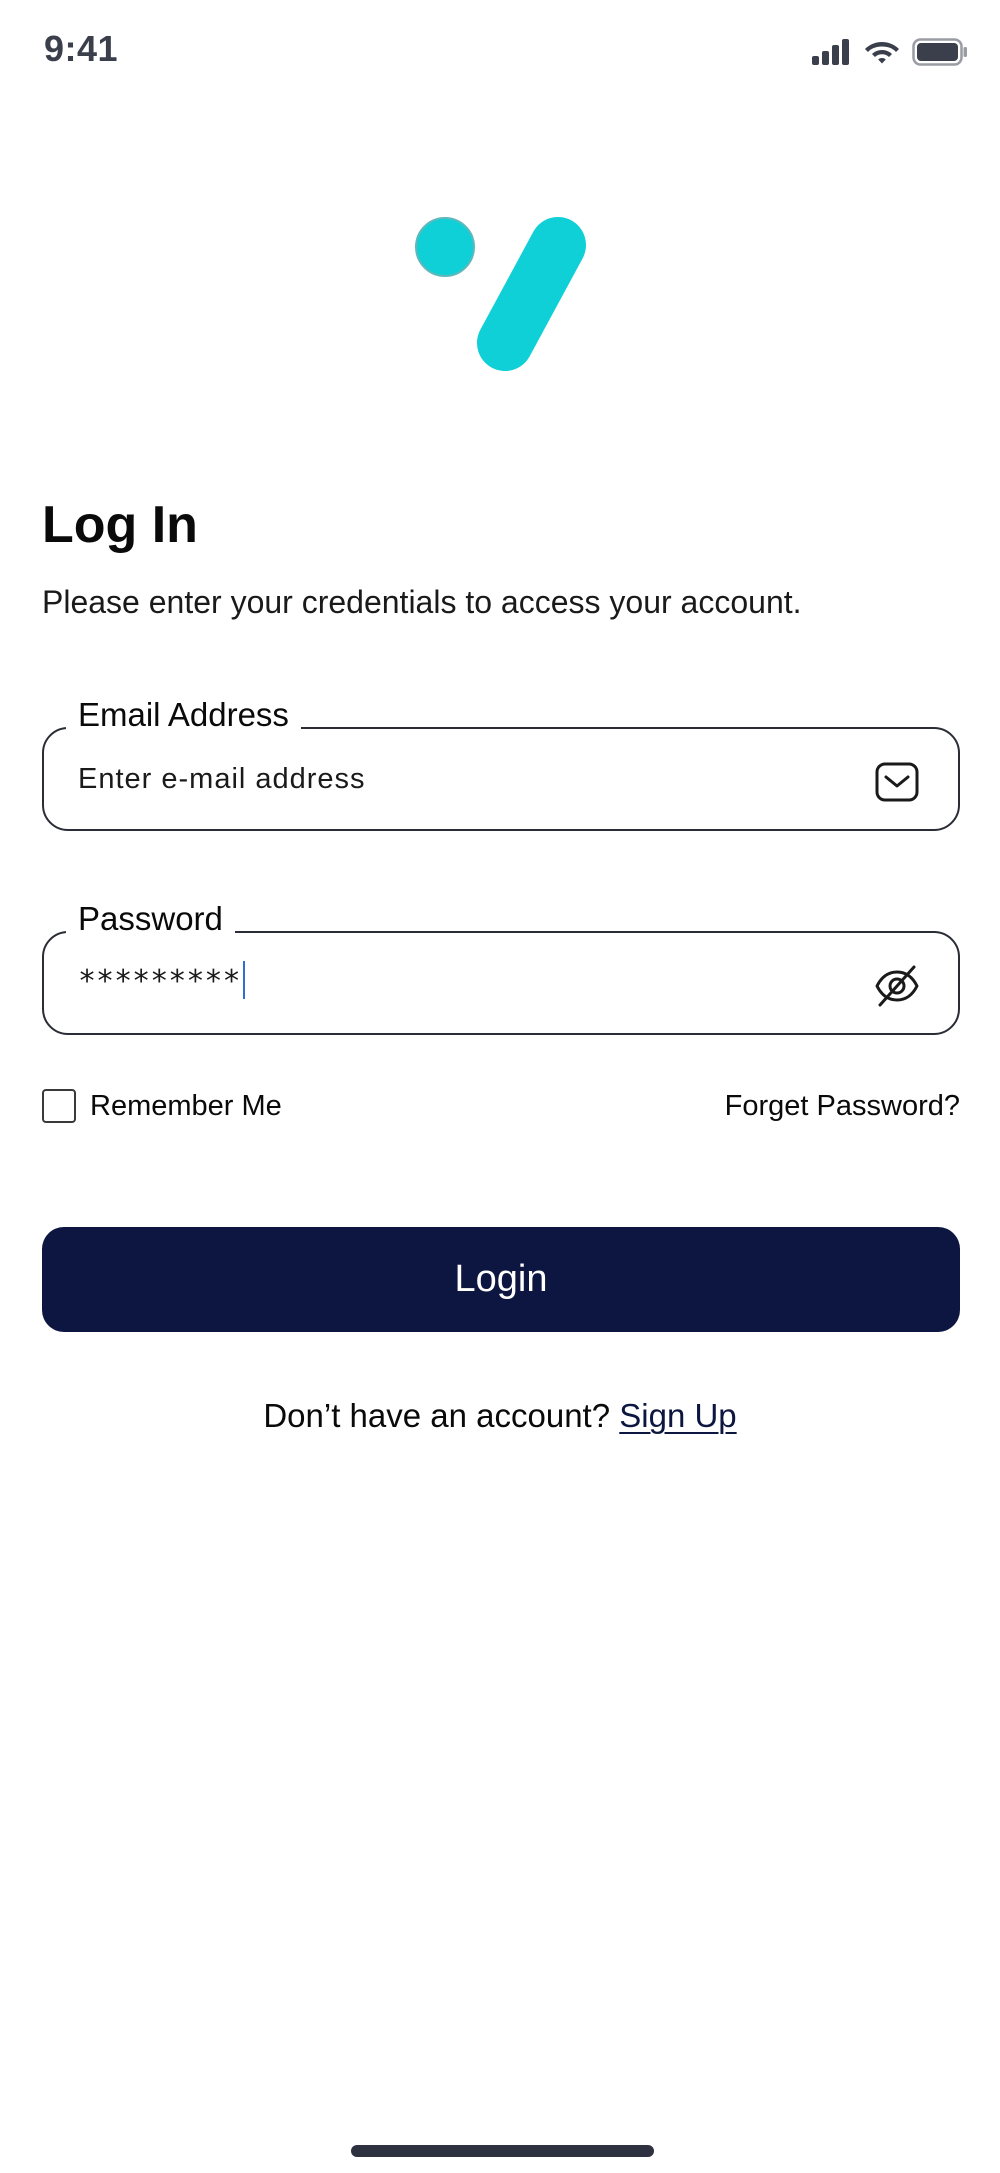  Describe the element at coordinates (222, 779) in the screenshot. I see `email-input-placeholder: Enter e-mail address` at that location.